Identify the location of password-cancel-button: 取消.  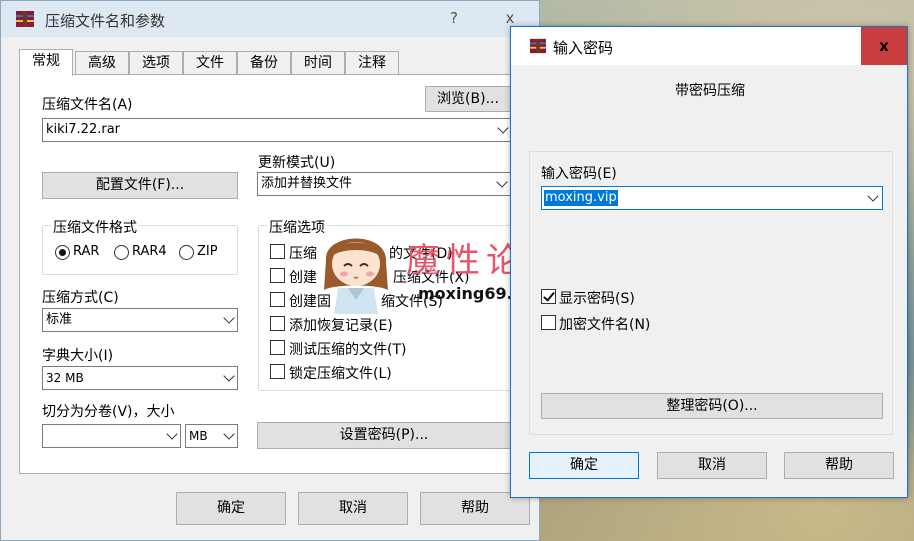
(712, 465).